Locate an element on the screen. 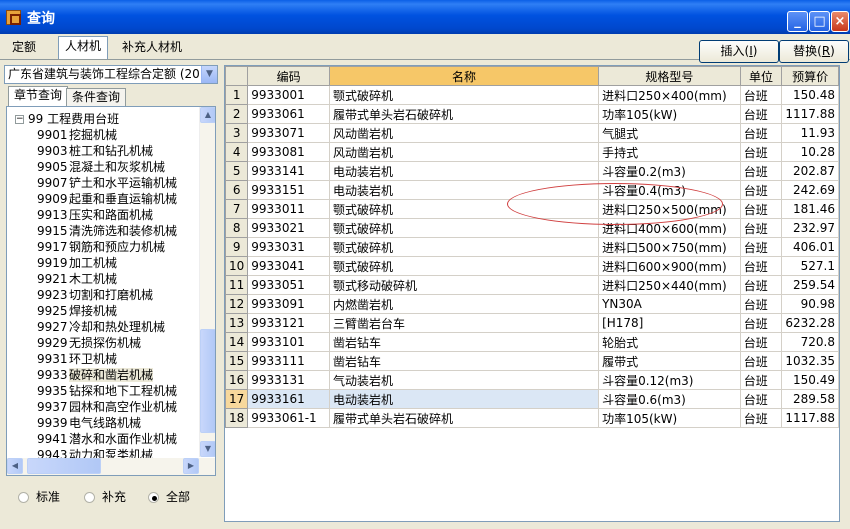 The width and height of the screenshot is (850, 529). cell-spec: 进料口500×750(mm) is located at coordinates (669, 247).